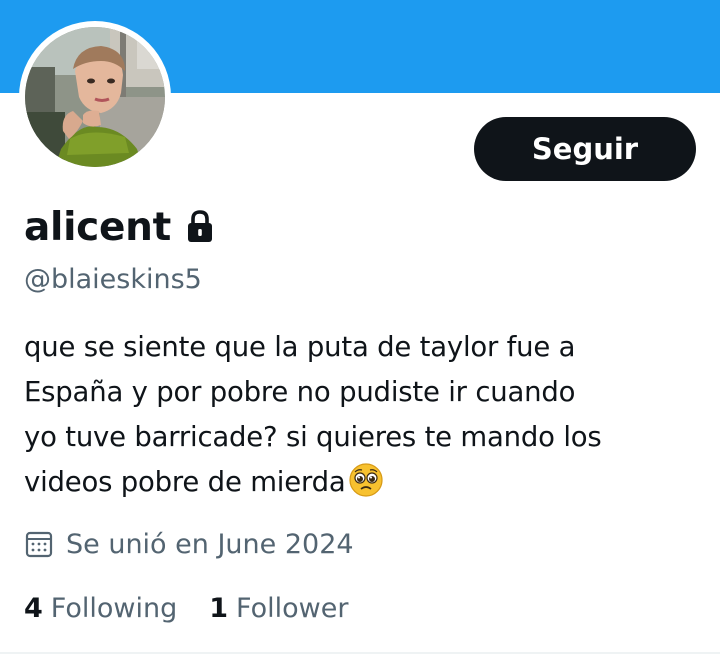  I want to click on avatar-ring, so click(95, 97).